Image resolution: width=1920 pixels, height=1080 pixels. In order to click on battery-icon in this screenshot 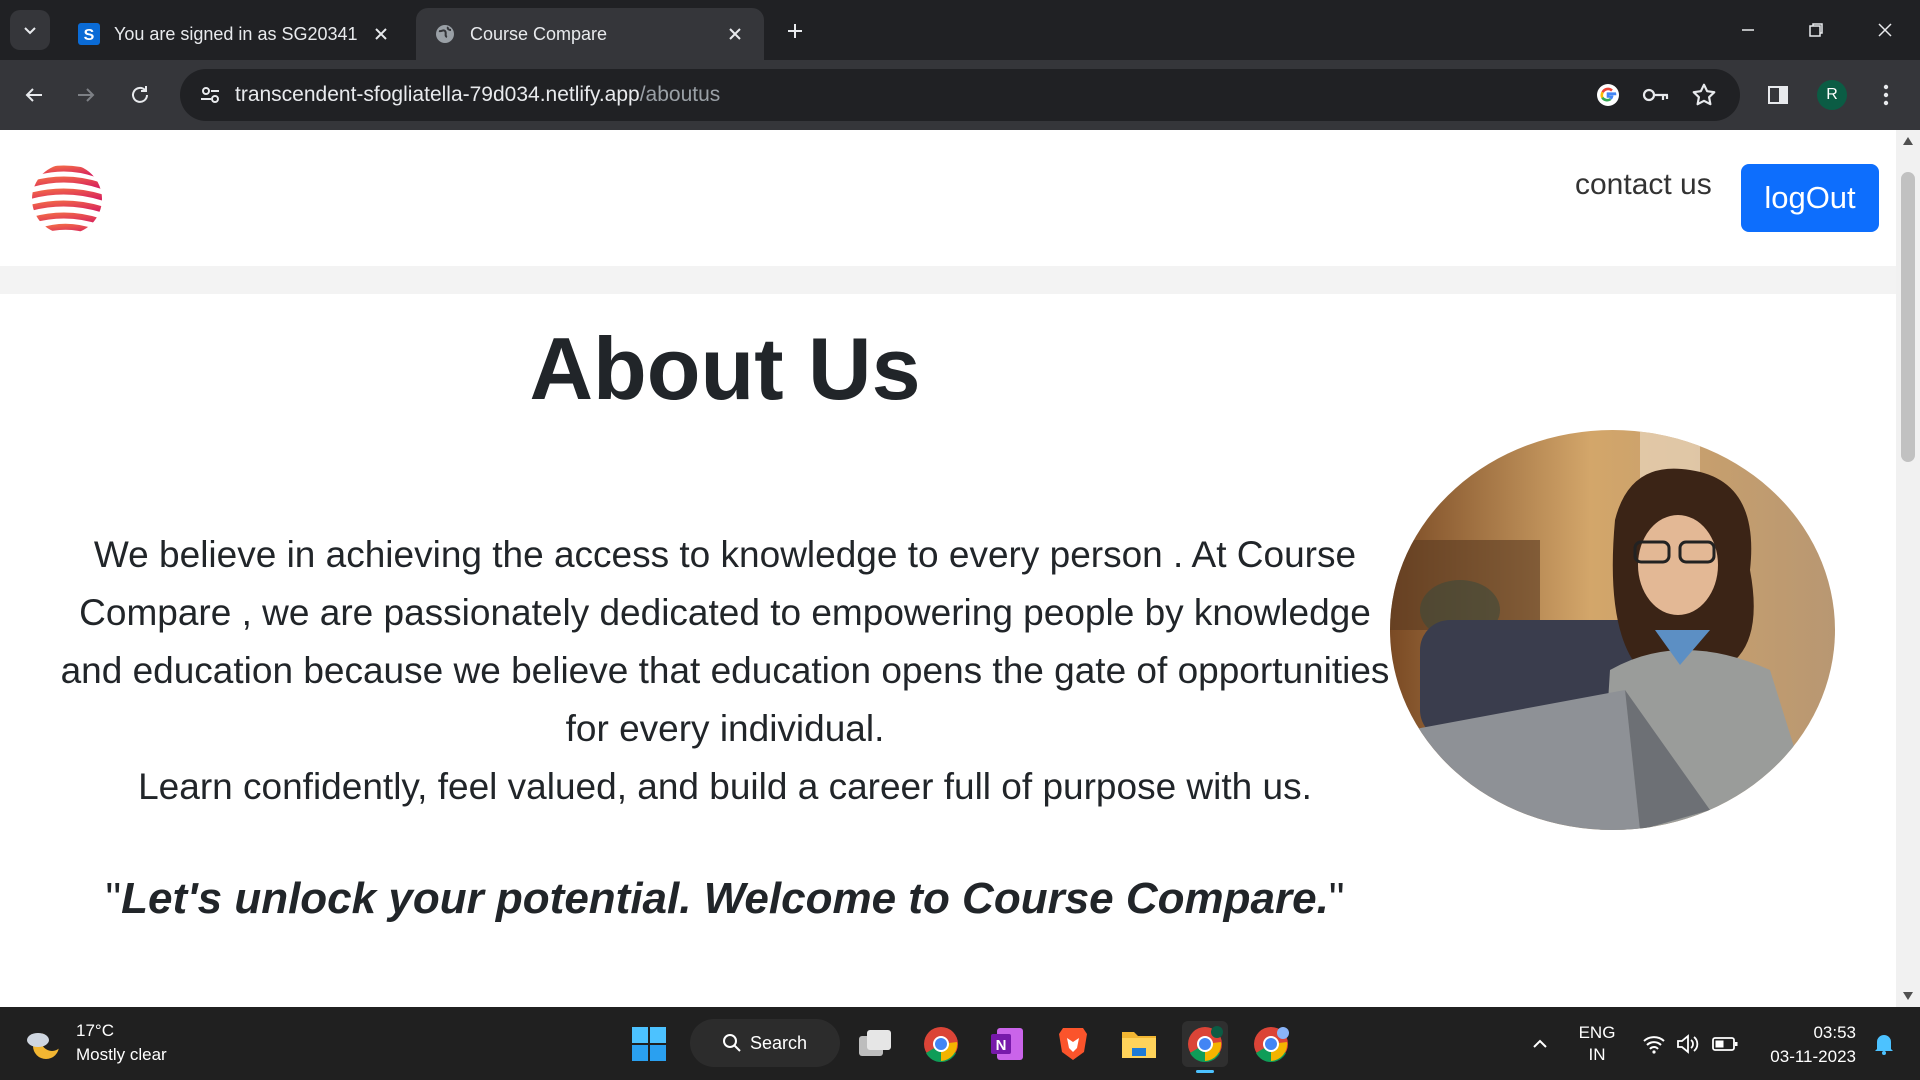, I will do `click(1725, 1043)`.